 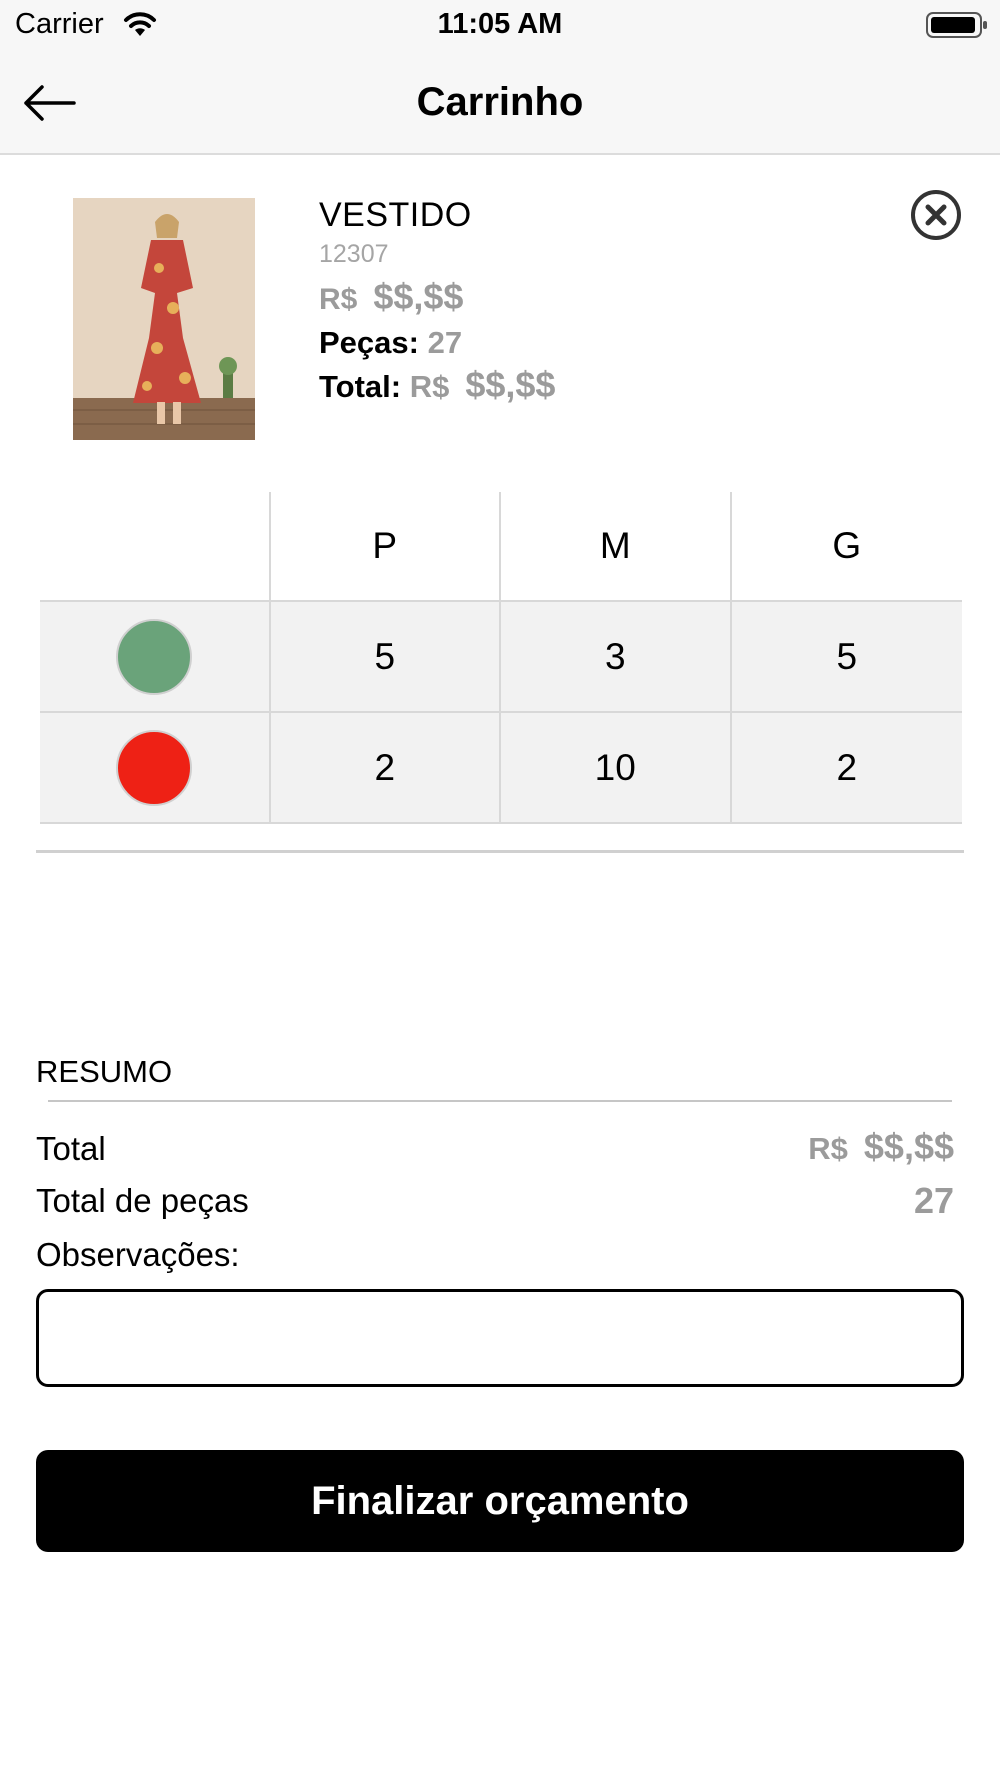 What do you see at coordinates (338, 299) in the screenshot?
I see `price-currency: R$` at bounding box center [338, 299].